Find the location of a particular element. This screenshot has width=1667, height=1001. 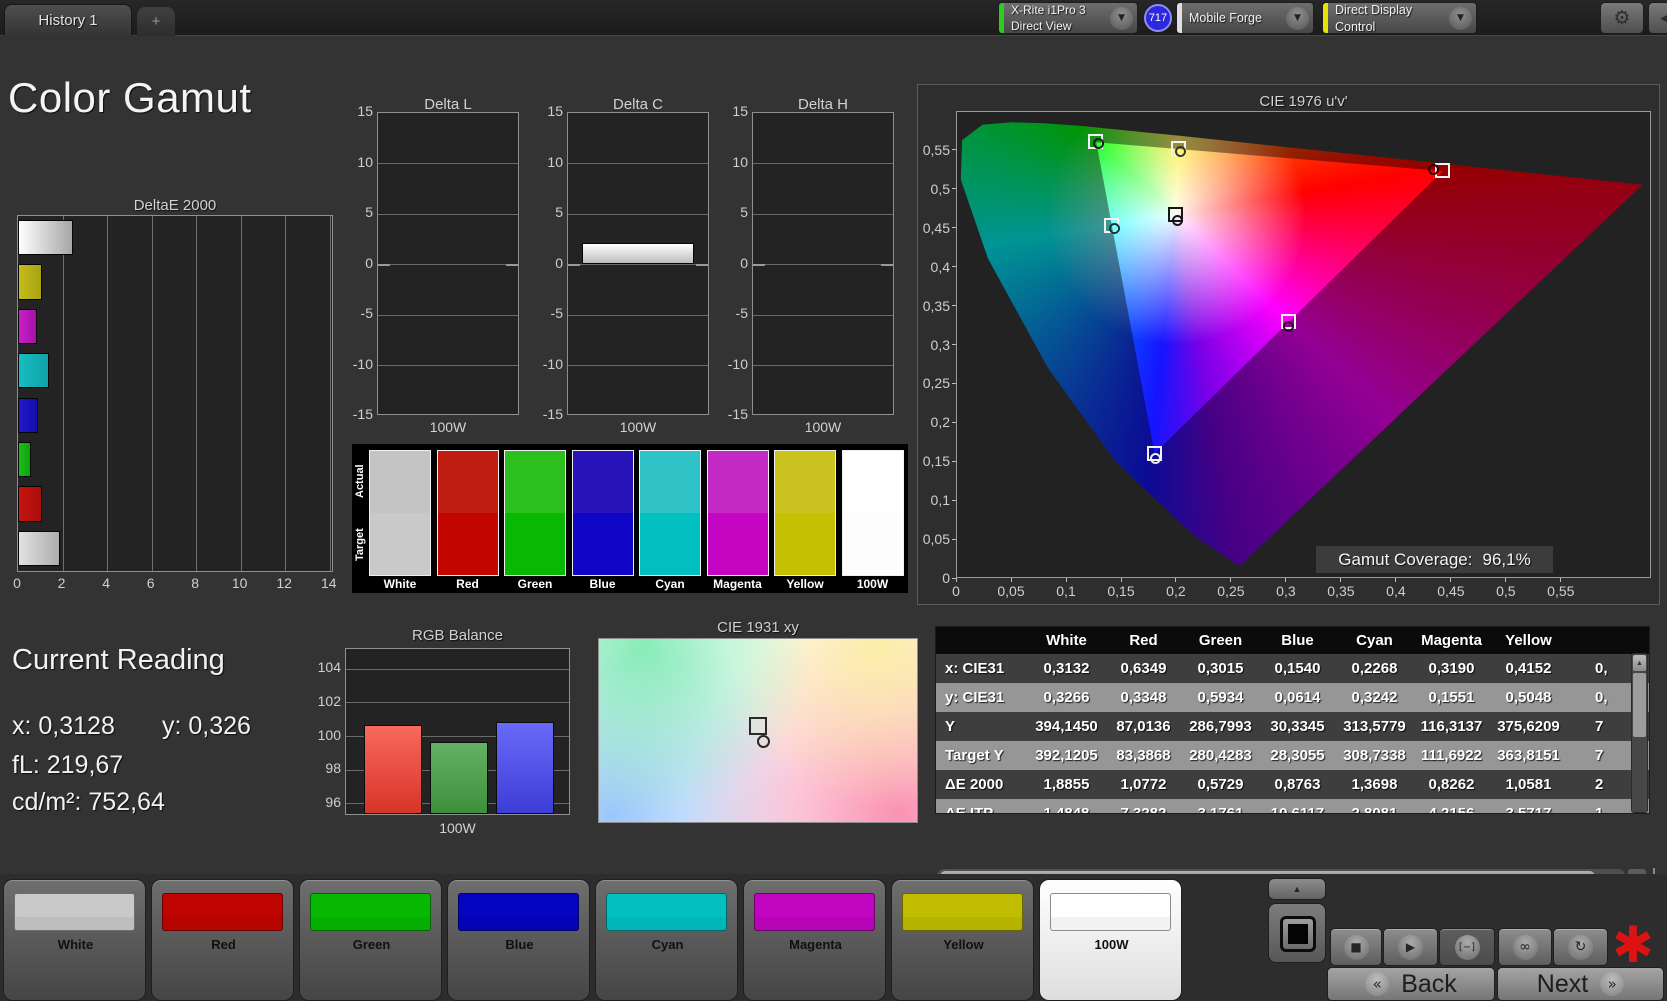

cie1931-chart is located at coordinates (758, 730).